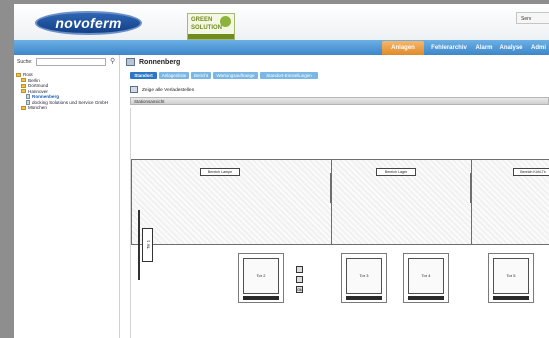  What do you see at coordinates (46, 96) in the screenshot?
I see `tree-item-label: Ronnenberg` at bounding box center [46, 96].